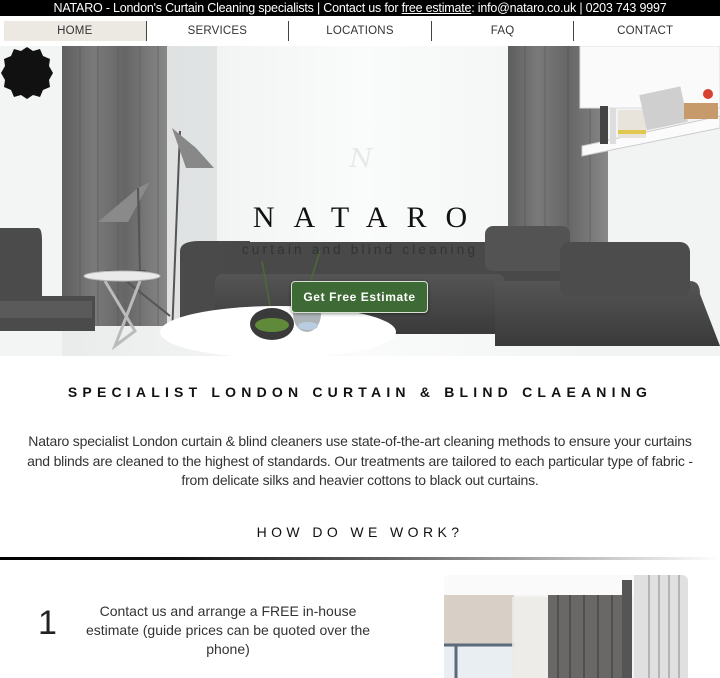  What do you see at coordinates (218, 31) in the screenshot?
I see `nav-services: SERVICES` at bounding box center [218, 31].